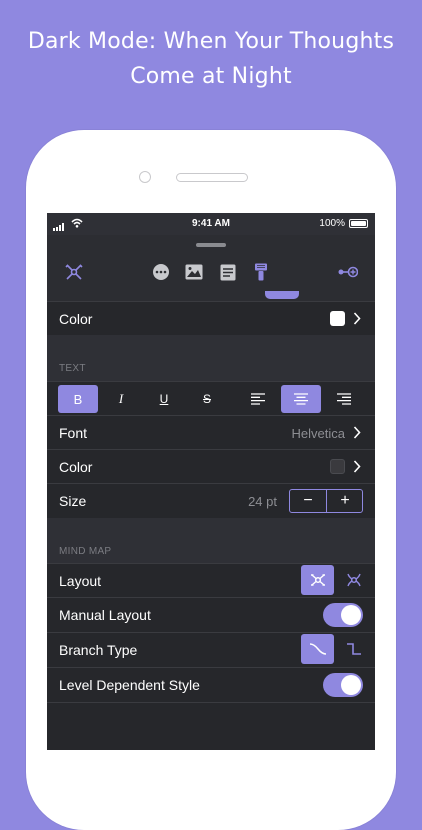 This screenshot has height=830, width=422. What do you see at coordinates (211, 272) in the screenshot?
I see `inspector-toolbar` at bounding box center [211, 272].